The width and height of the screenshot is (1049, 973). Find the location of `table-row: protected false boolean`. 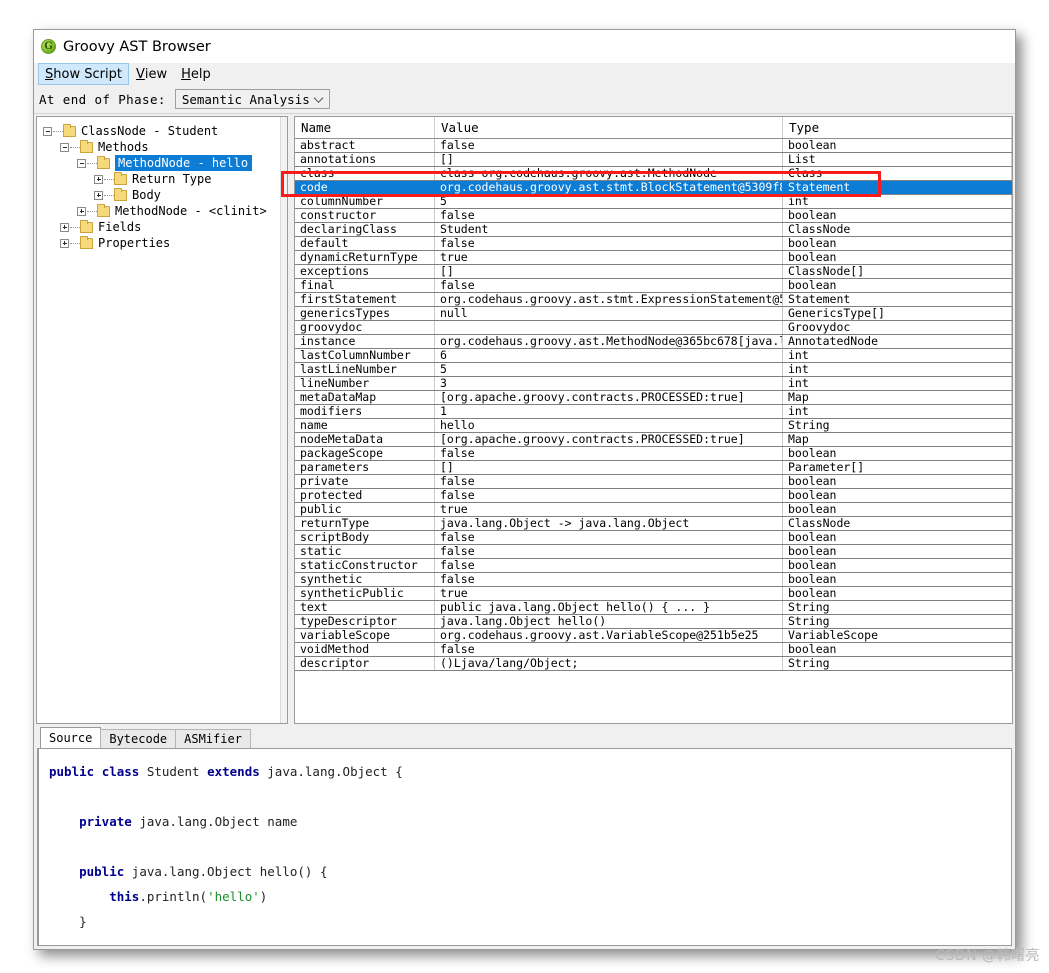

table-row: protected false boolean is located at coordinates (653, 496).